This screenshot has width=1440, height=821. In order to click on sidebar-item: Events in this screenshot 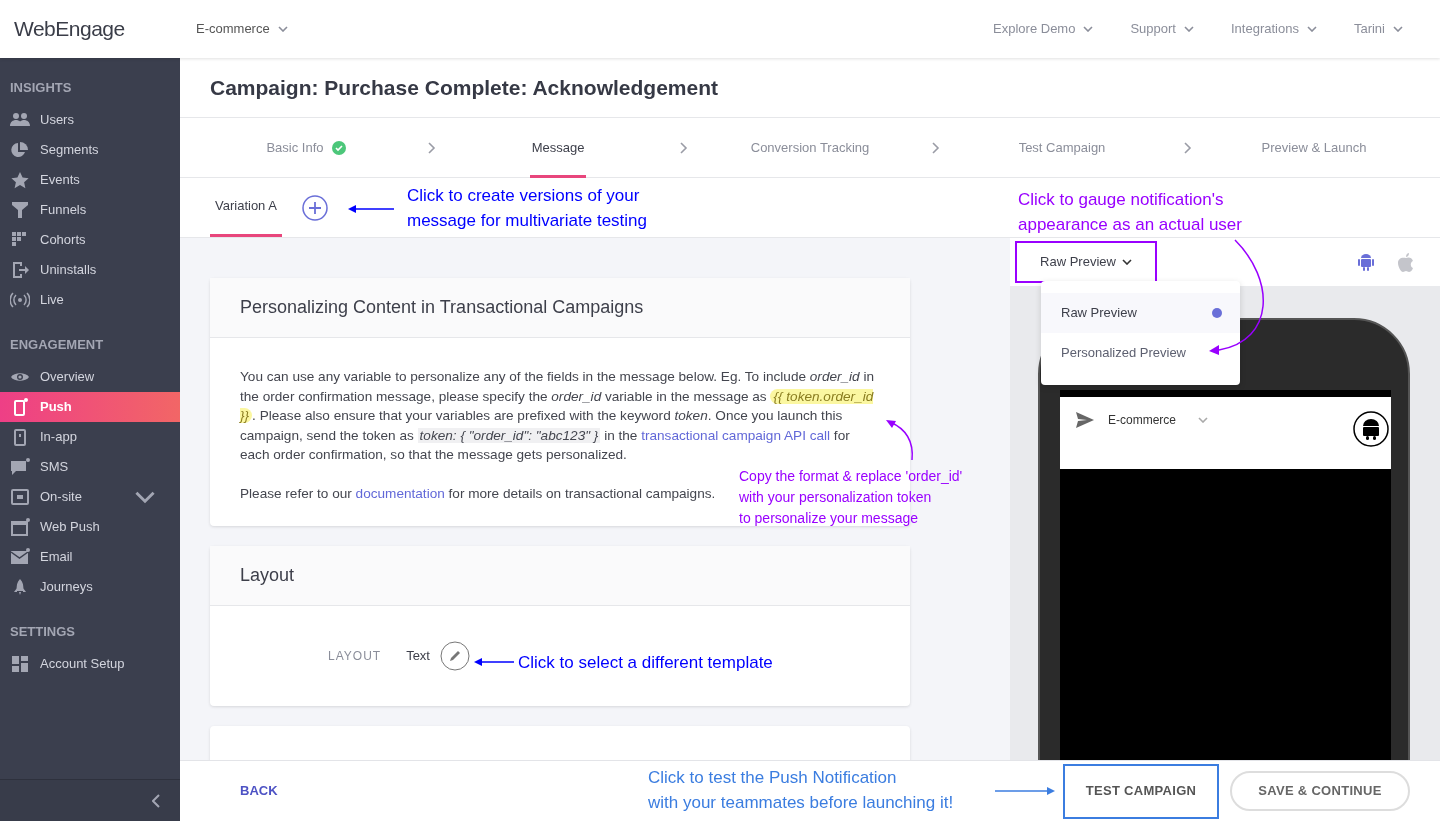, I will do `click(90, 180)`.